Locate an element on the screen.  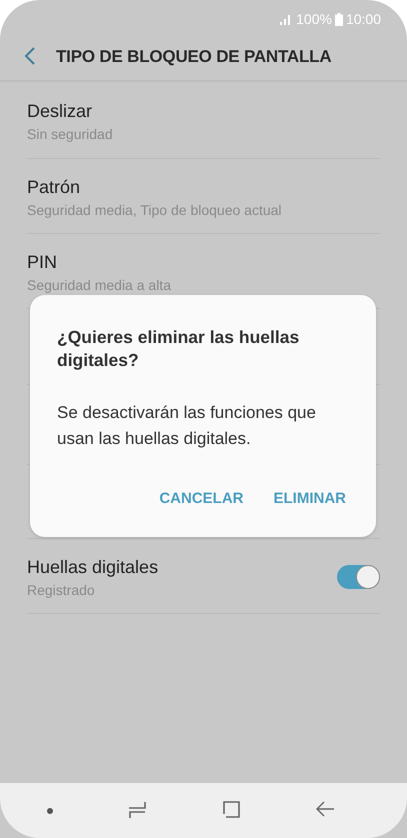
option-title: Patrón is located at coordinates (203, 187).